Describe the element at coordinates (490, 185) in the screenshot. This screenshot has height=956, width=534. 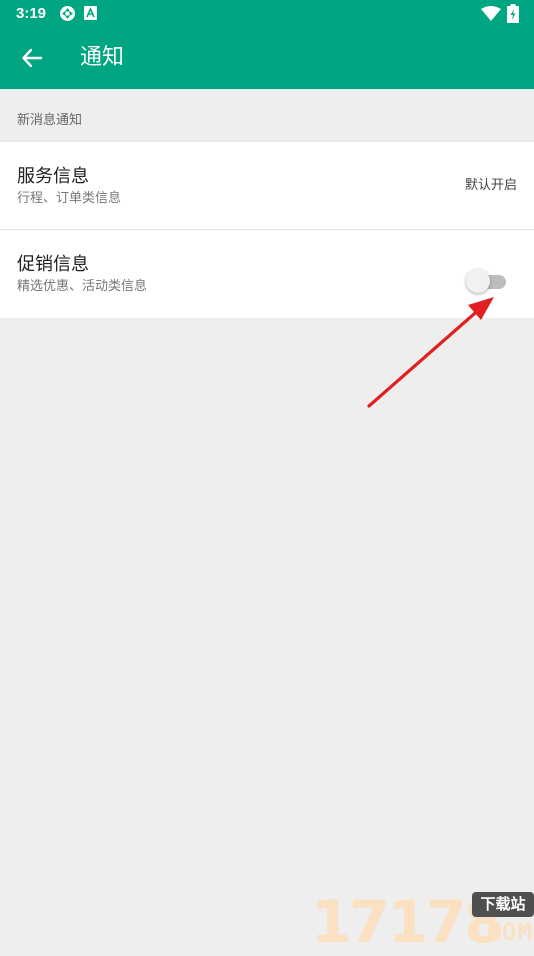
I see `setting-value: 默认开启` at that location.